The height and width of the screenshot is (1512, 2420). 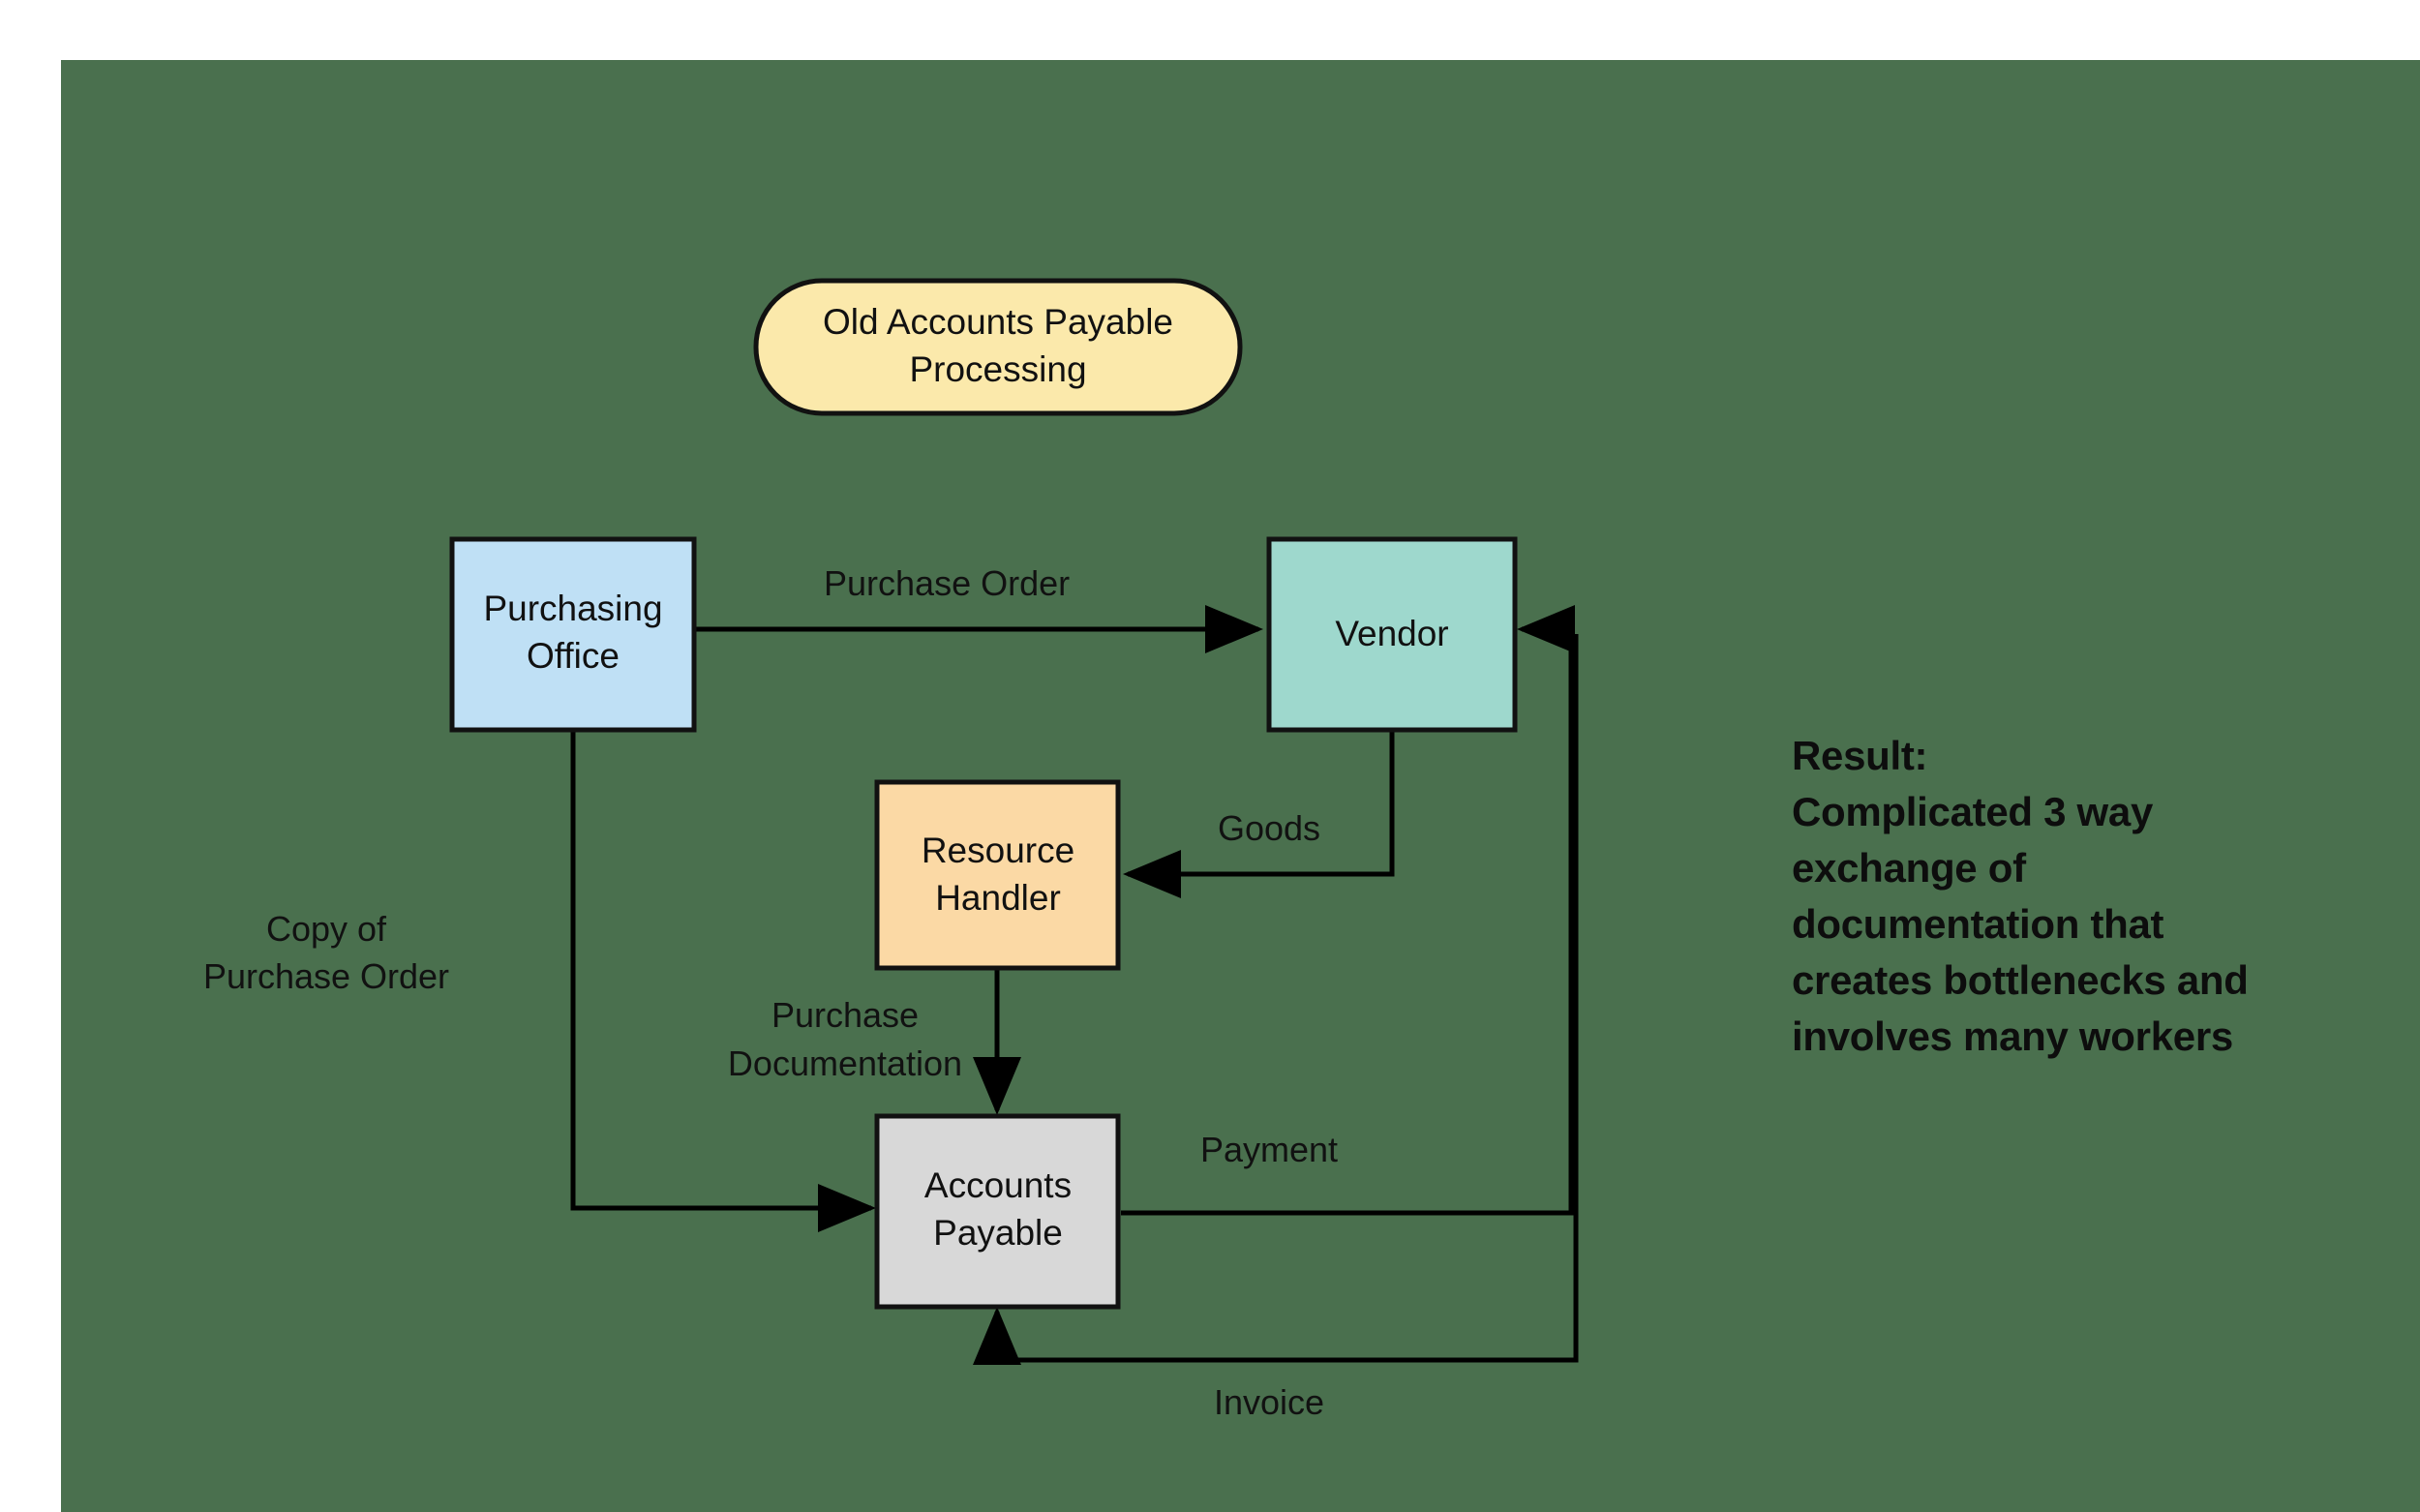 I want to click on edge-goods-label: Goods, so click(x=1269, y=828).